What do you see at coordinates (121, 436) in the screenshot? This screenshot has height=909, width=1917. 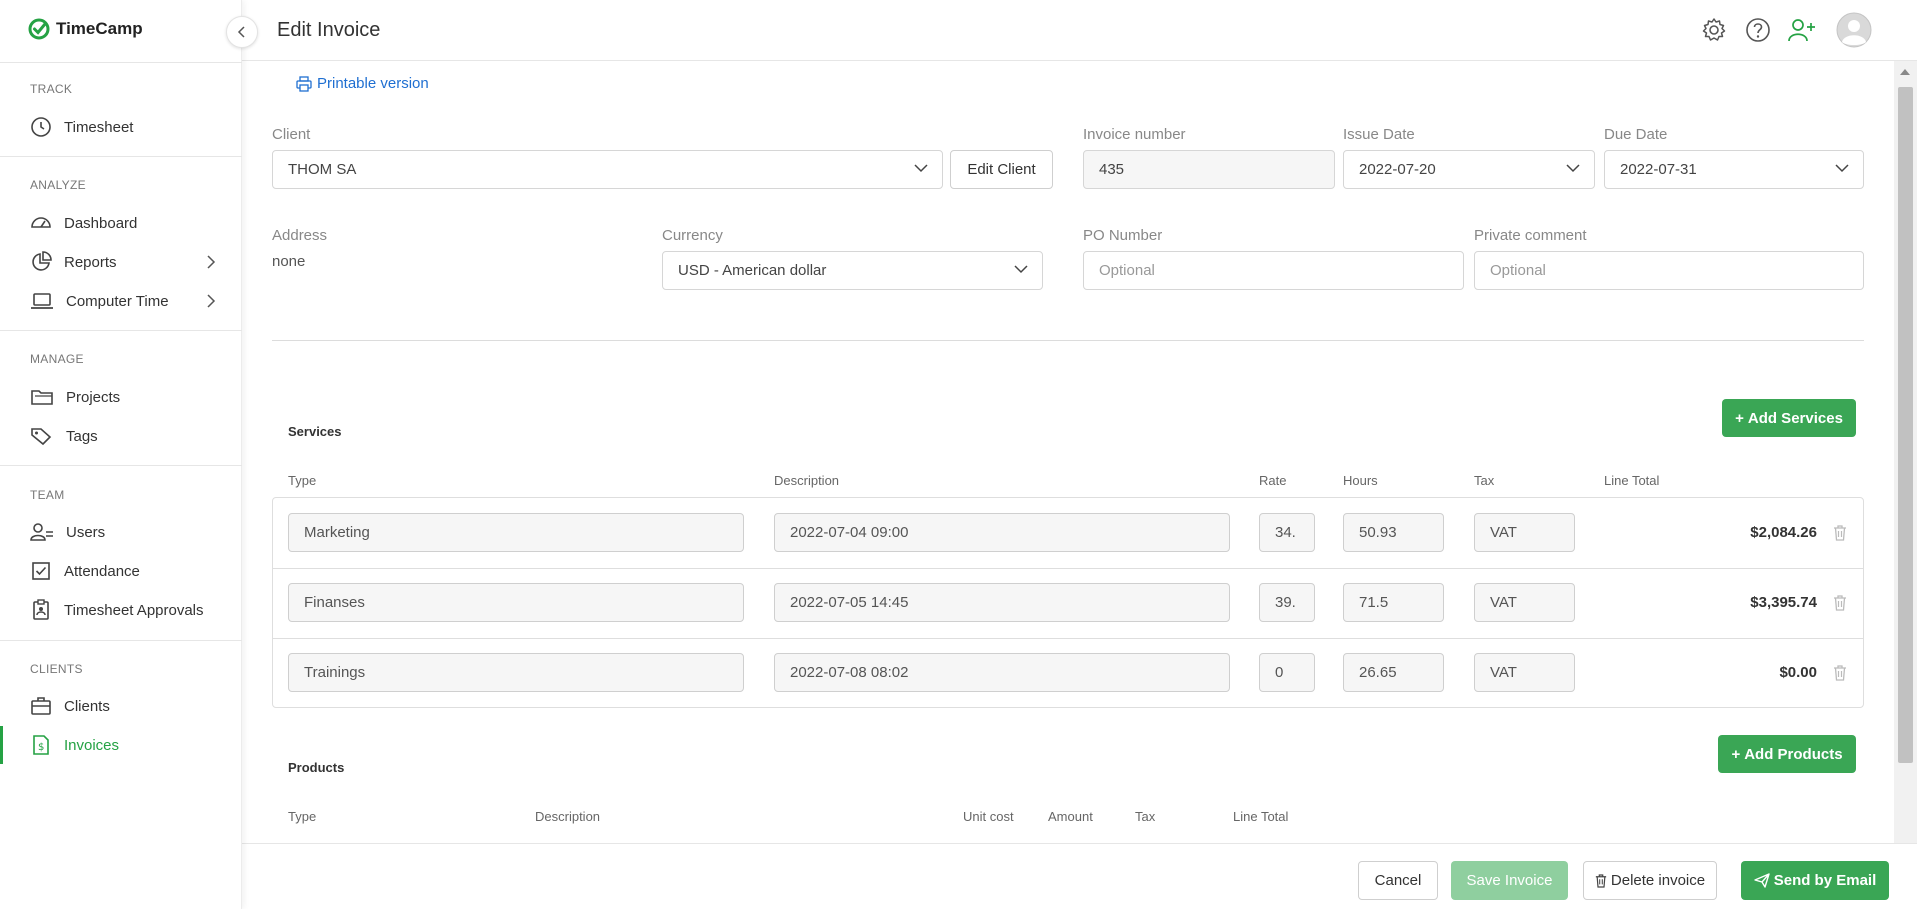 I see `sidebar-item-tags: Tags` at bounding box center [121, 436].